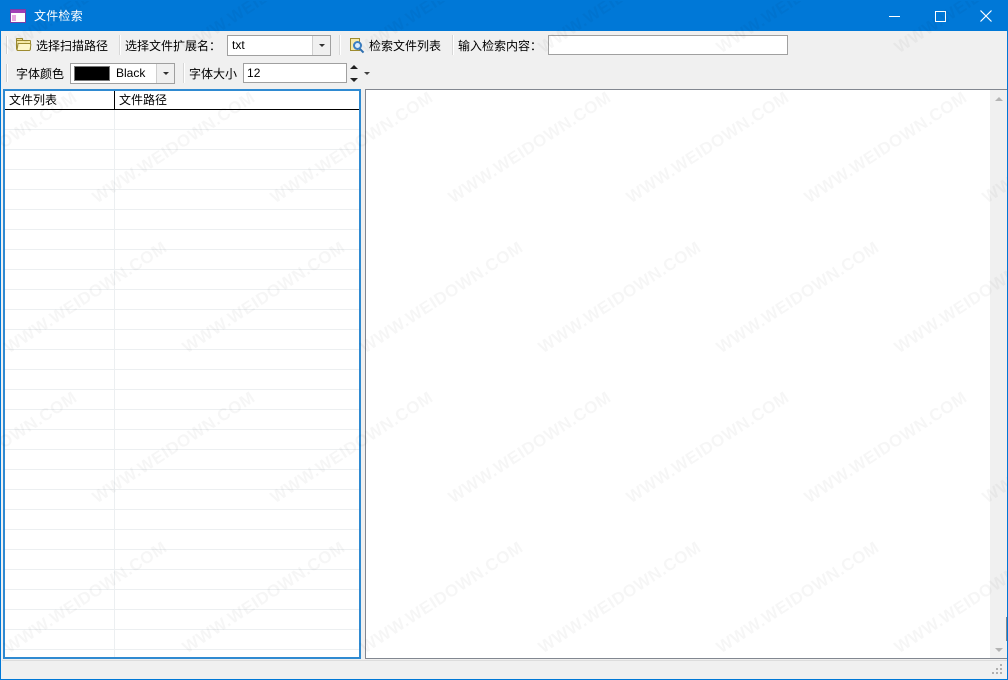 Image resolution: width=1008 pixels, height=680 pixels. What do you see at coordinates (357, 45) in the screenshot?
I see `search-document-icon` at bounding box center [357, 45].